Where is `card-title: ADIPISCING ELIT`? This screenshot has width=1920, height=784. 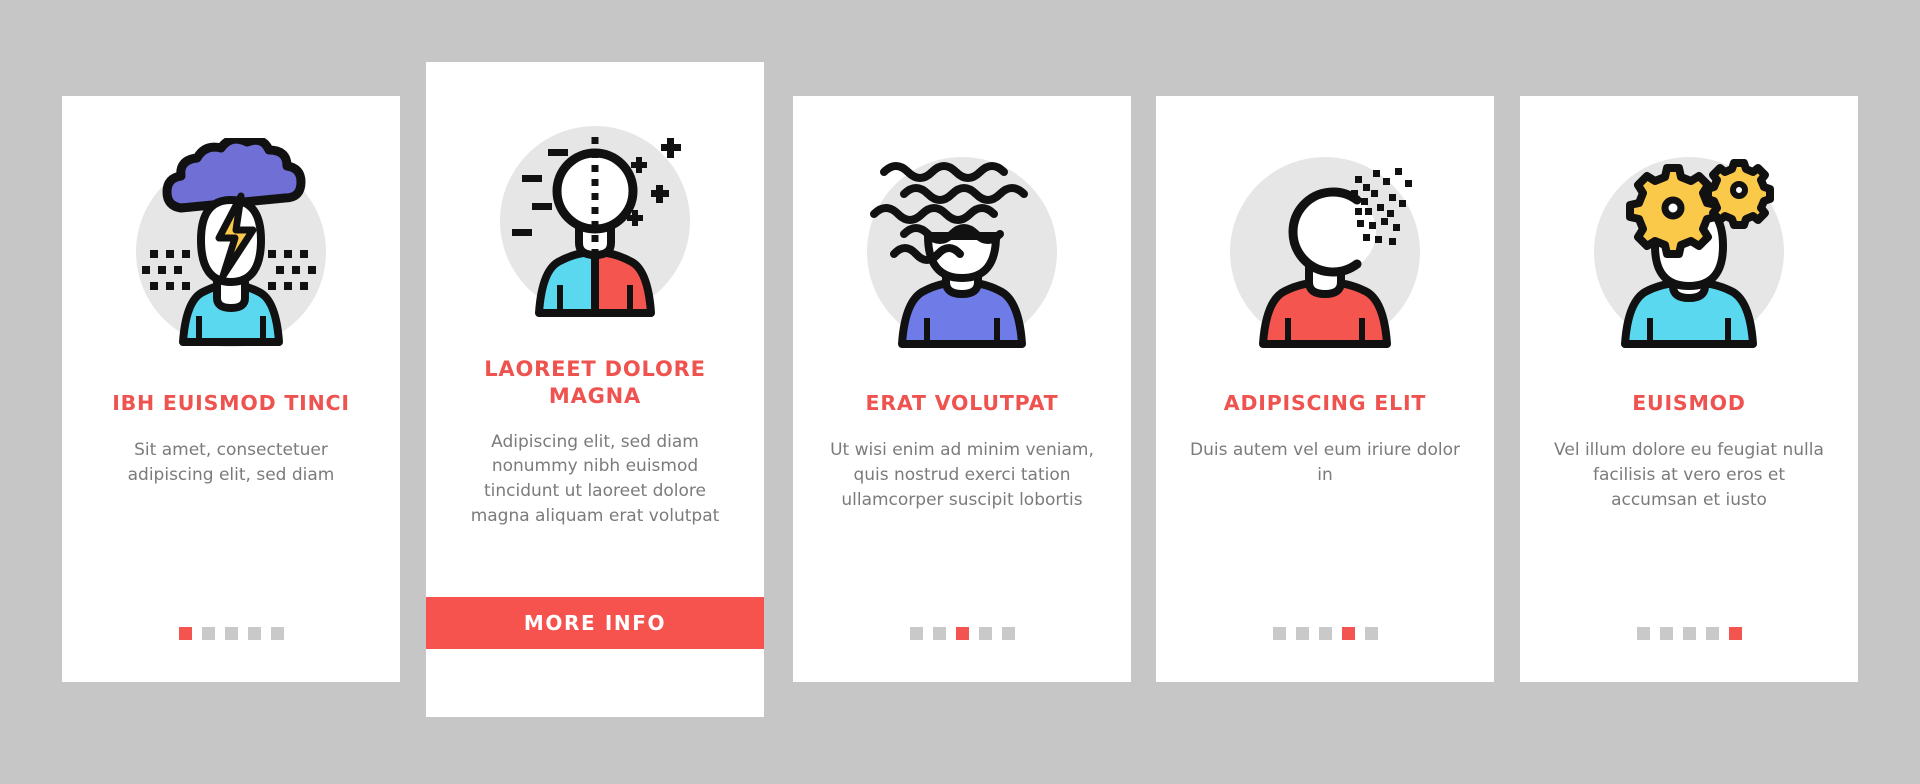
card-title: ADIPISCING ELIT is located at coordinates (1325, 403).